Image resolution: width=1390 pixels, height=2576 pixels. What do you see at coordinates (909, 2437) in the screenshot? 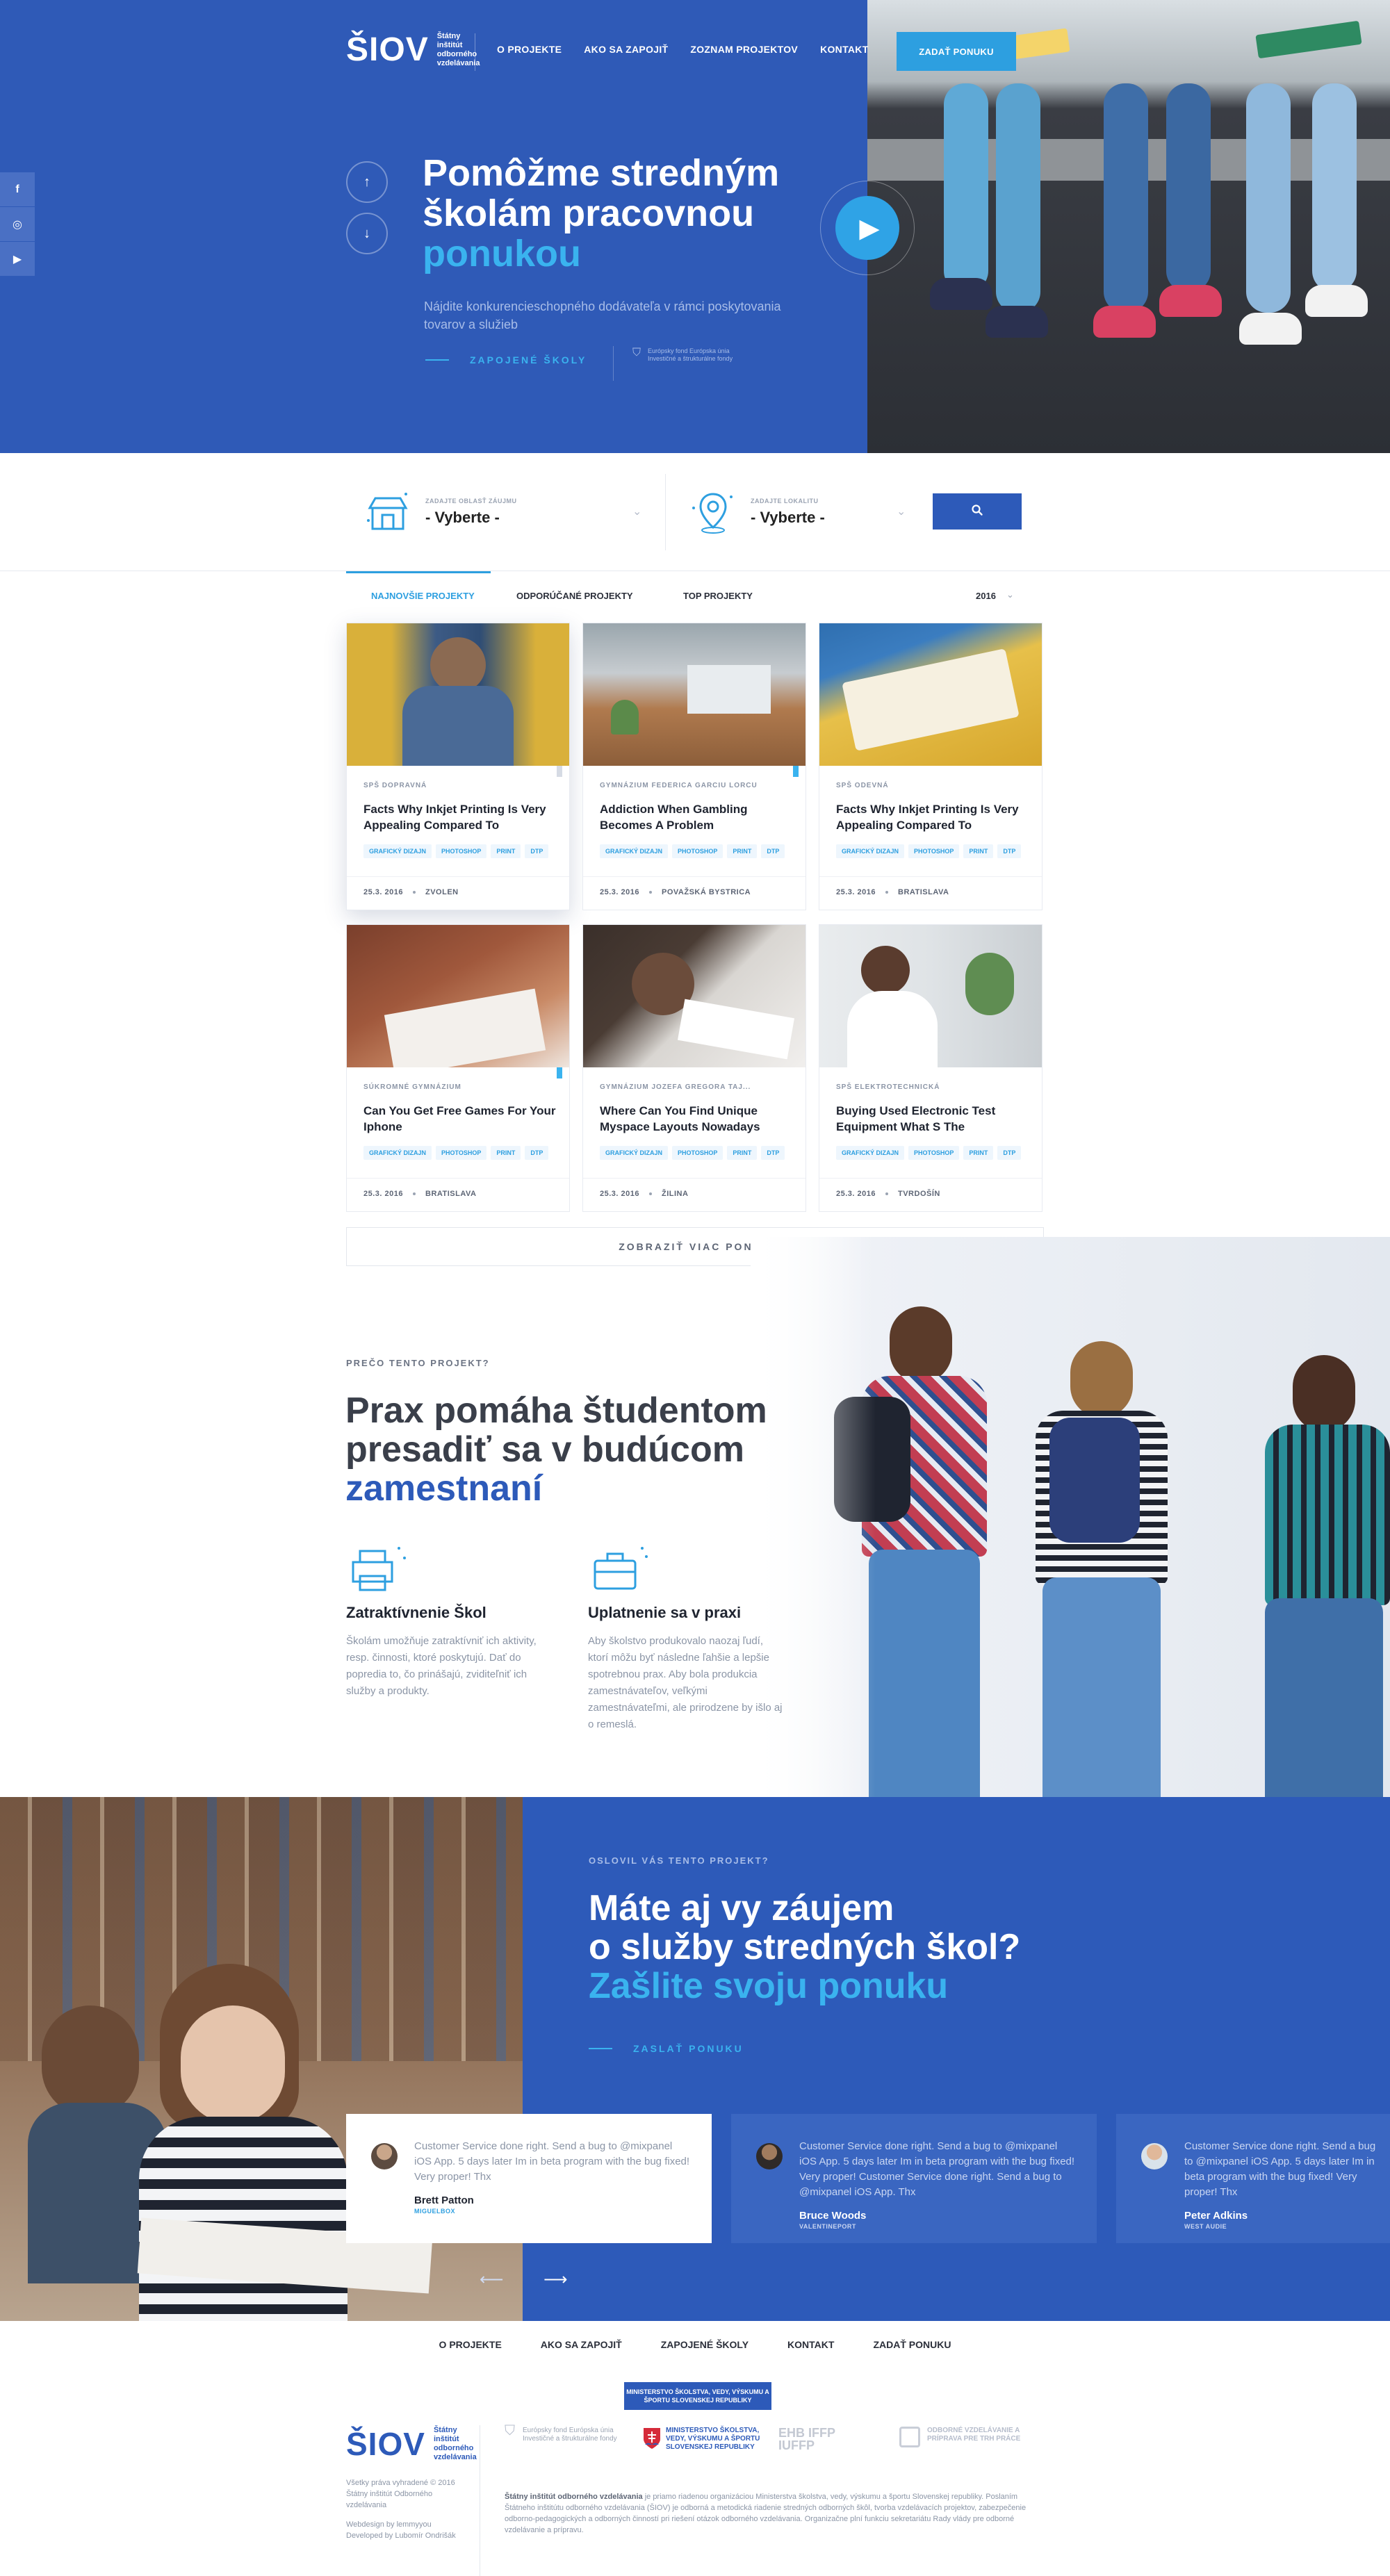
I see `vocational-logo-icon` at bounding box center [909, 2437].